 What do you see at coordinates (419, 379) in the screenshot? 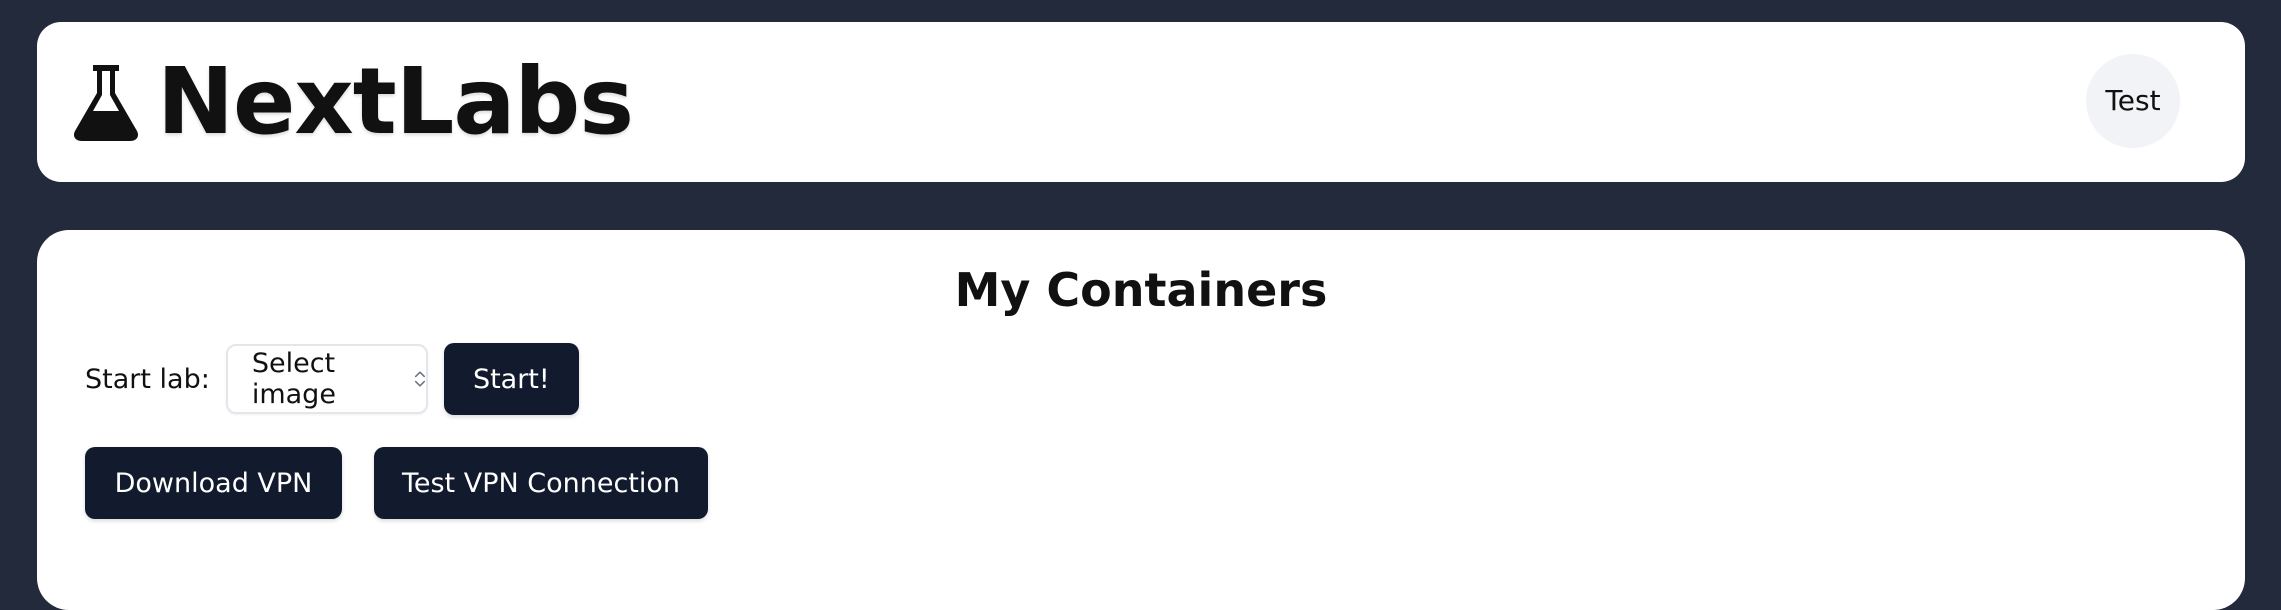
I see `chevron-updown-icon` at bounding box center [419, 379].